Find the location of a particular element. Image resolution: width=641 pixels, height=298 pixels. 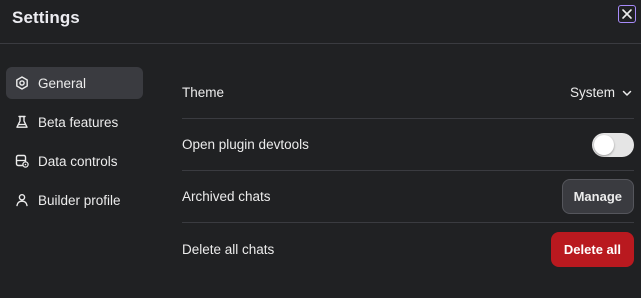

sidebar-item-builder-profile: Builder profile is located at coordinates (74, 200).